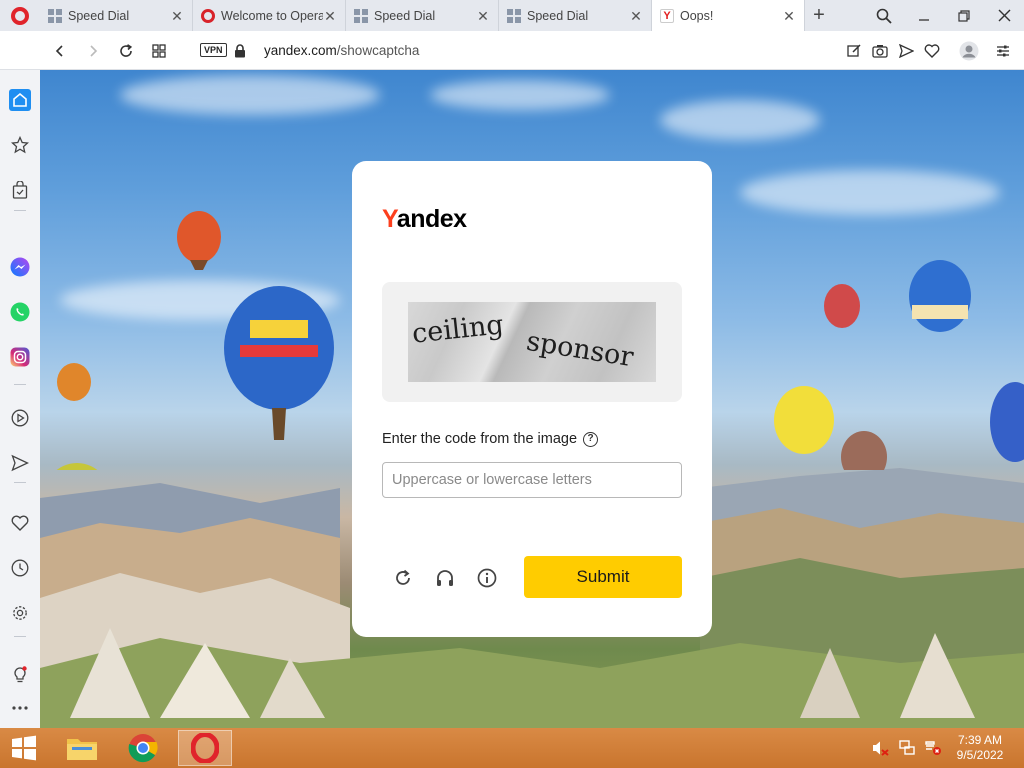 The height and width of the screenshot is (768, 1024). I want to click on sidebar-tips, so click(20, 674).